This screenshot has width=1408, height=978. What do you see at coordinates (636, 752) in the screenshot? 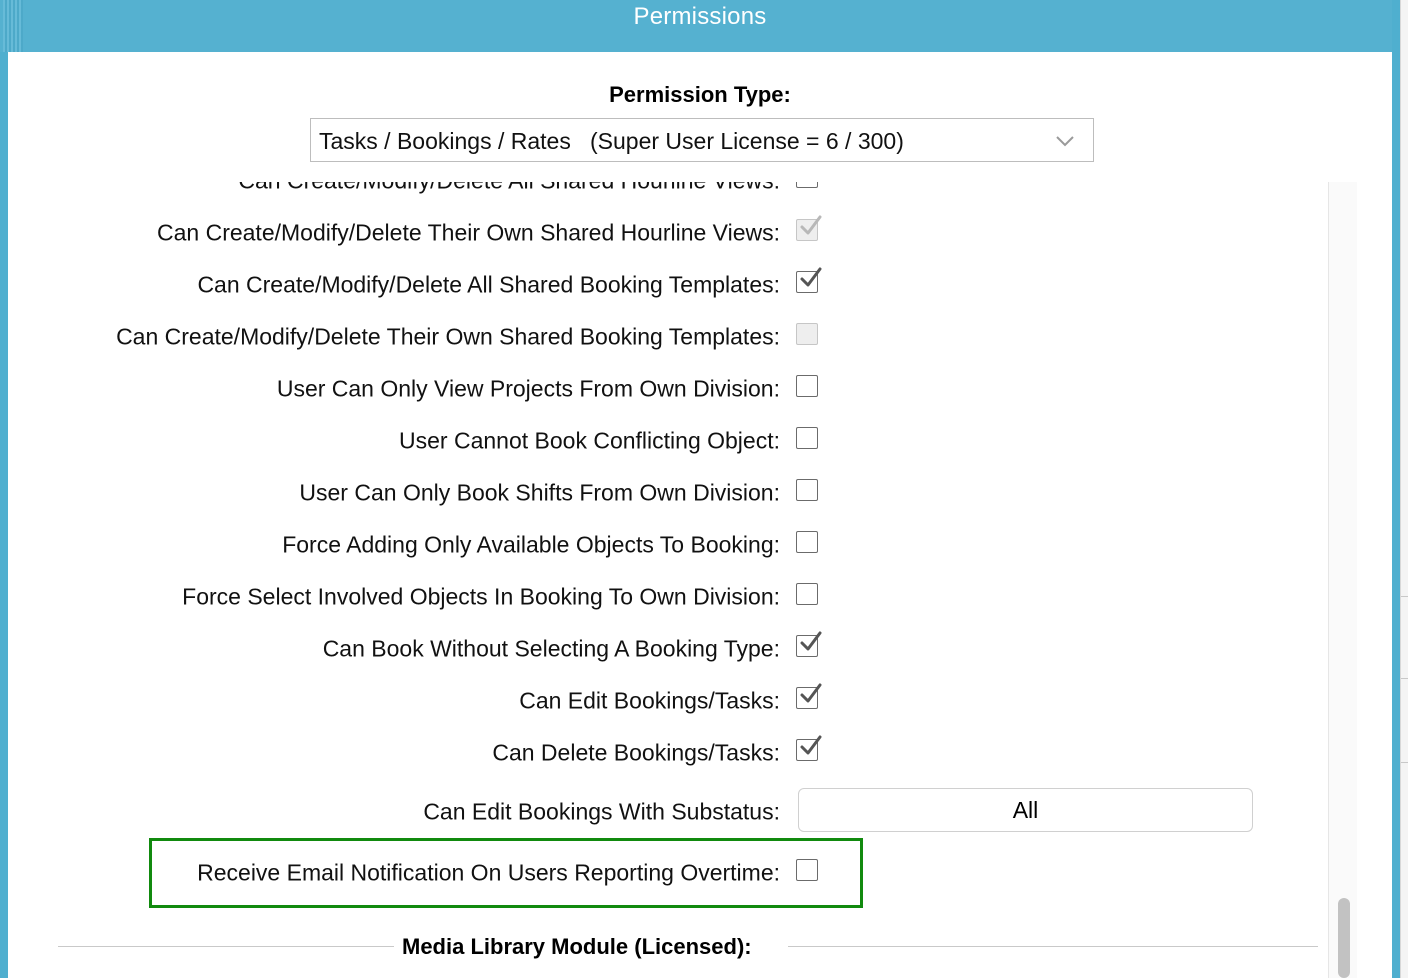
I see `perm-label: Can Delete Bookings/Tasks:` at bounding box center [636, 752].